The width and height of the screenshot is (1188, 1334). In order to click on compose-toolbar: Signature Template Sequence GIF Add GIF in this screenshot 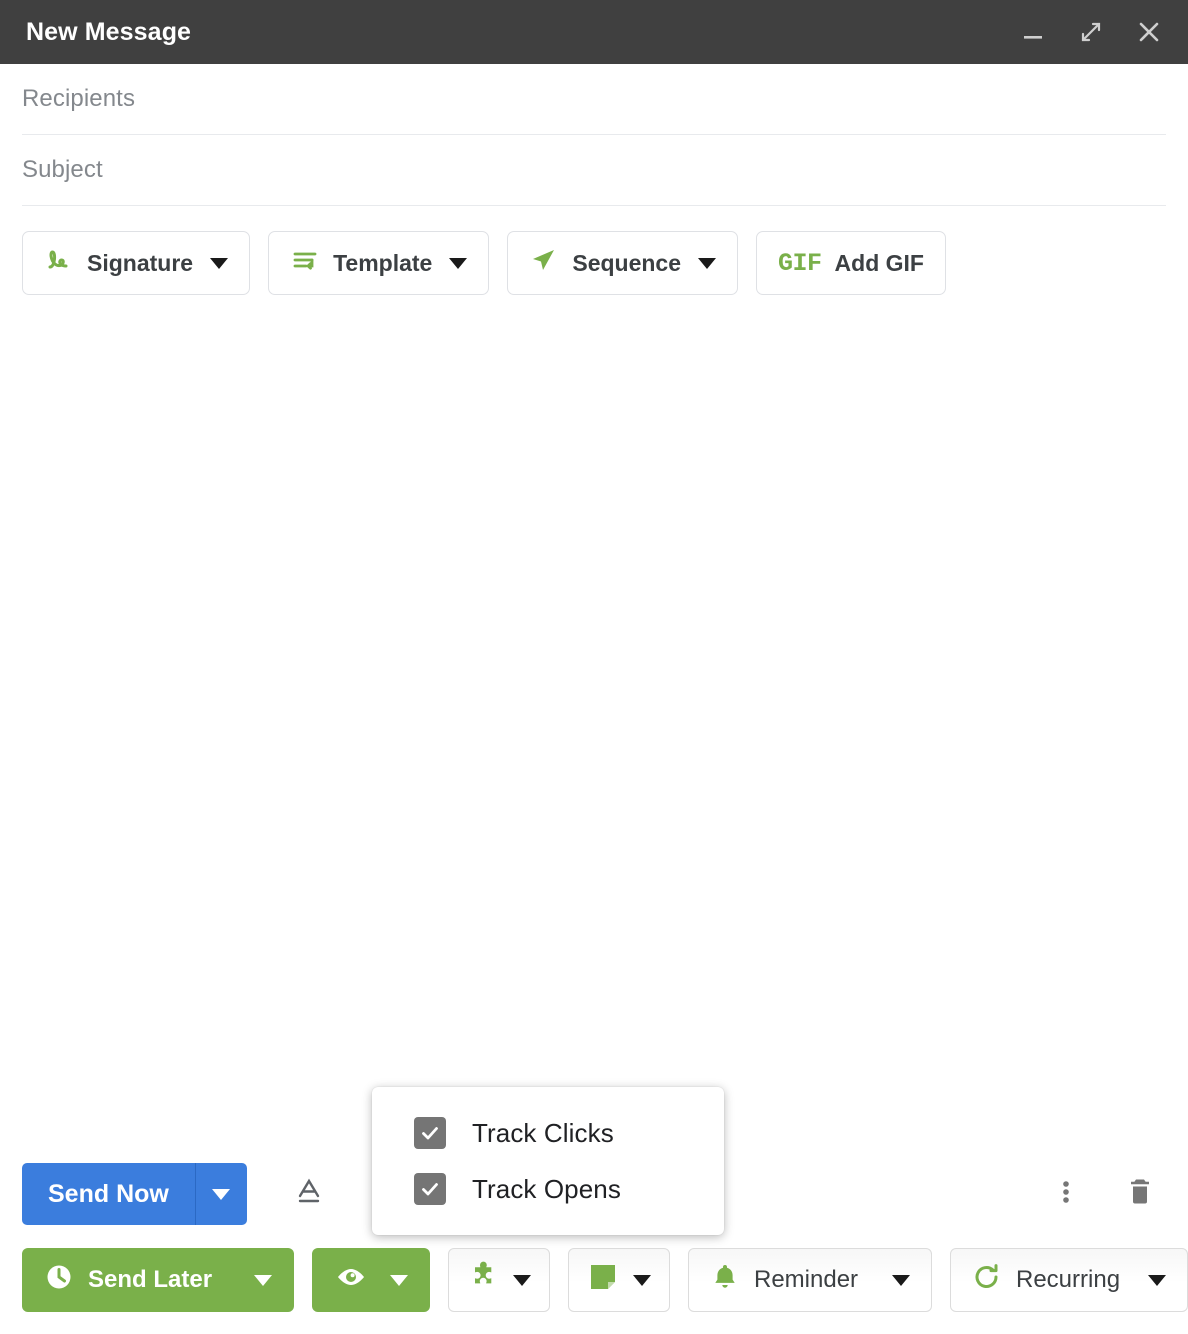, I will do `click(594, 250)`.